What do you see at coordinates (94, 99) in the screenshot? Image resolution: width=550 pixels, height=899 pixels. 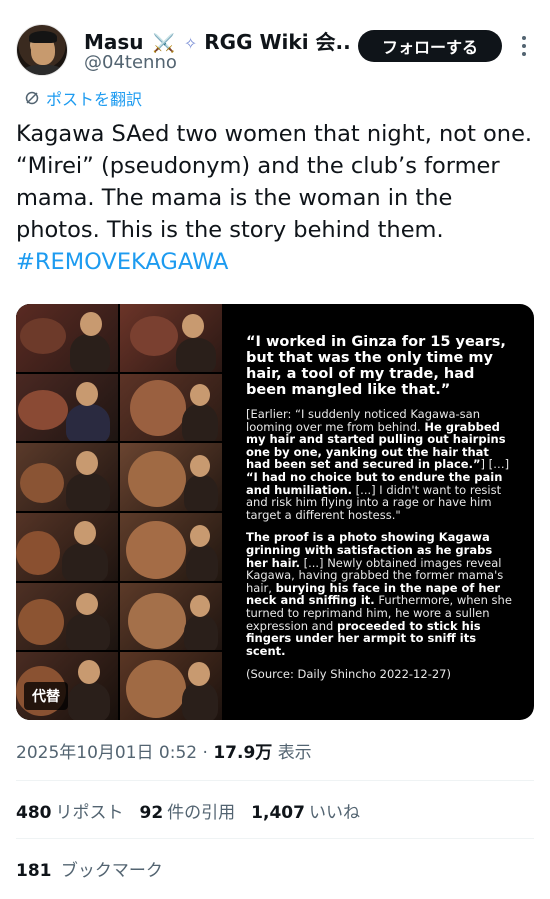 I see `translate-label: ポストを翻訳` at bounding box center [94, 99].